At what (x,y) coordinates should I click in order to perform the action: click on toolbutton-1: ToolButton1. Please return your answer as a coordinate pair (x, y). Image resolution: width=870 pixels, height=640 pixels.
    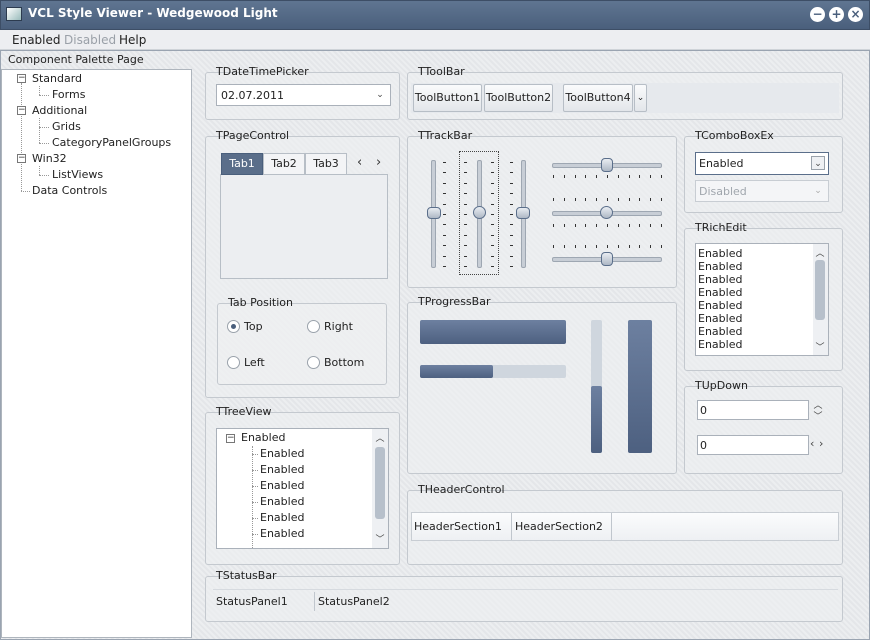
    Looking at the image, I should click on (447, 98).